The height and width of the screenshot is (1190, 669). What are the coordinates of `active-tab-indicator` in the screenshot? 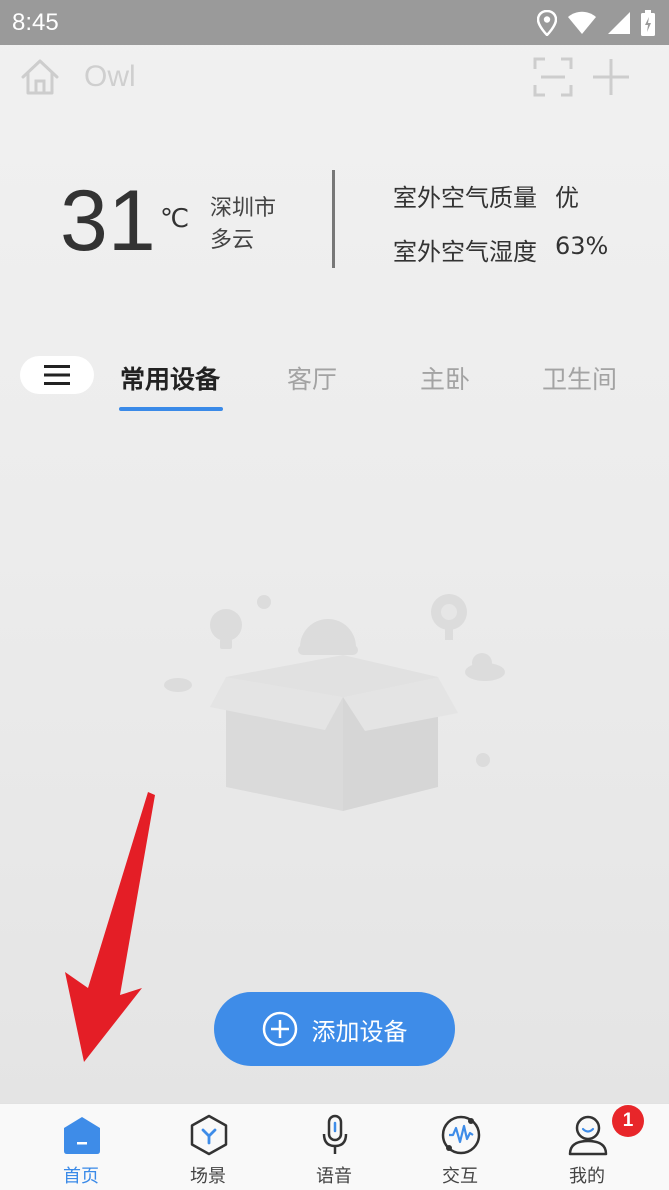 It's located at (171, 409).